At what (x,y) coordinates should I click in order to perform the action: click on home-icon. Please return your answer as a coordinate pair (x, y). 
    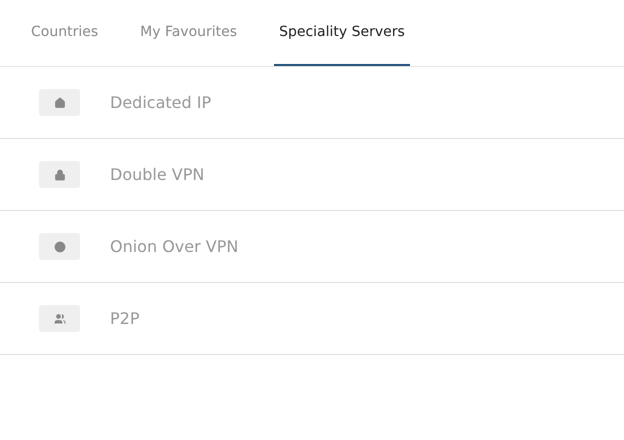
    Looking at the image, I should click on (59, 102).